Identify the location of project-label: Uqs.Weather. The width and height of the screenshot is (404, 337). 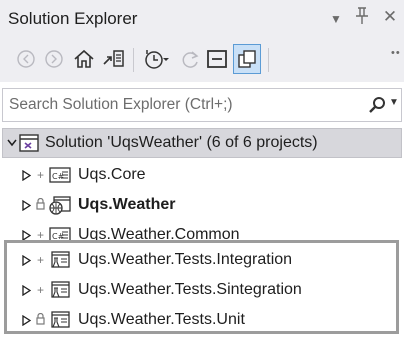
(127, 204).